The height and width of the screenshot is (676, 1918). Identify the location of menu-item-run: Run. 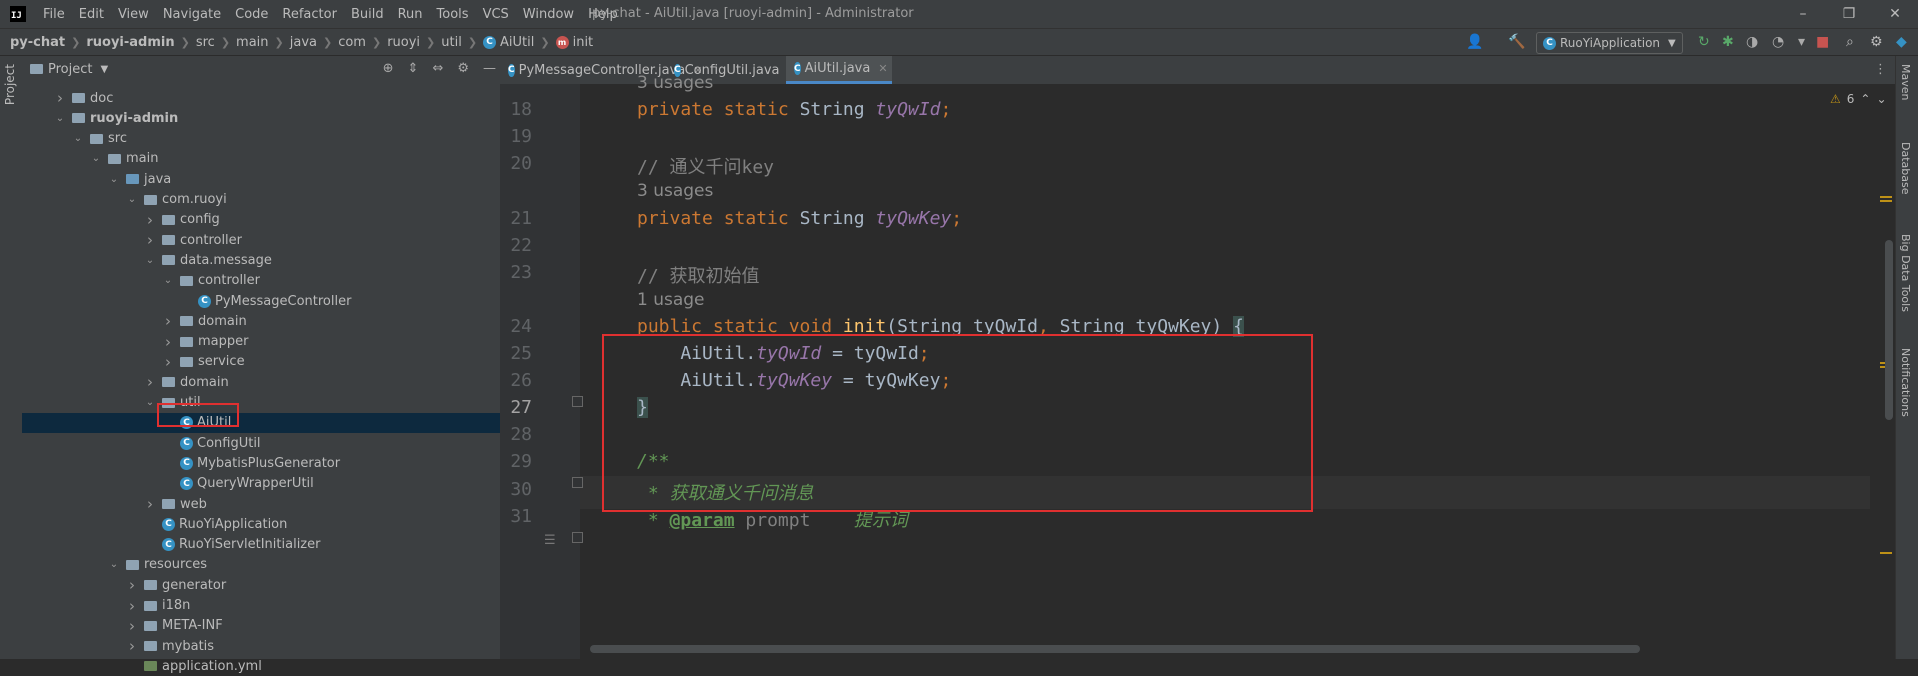
(410, 14).